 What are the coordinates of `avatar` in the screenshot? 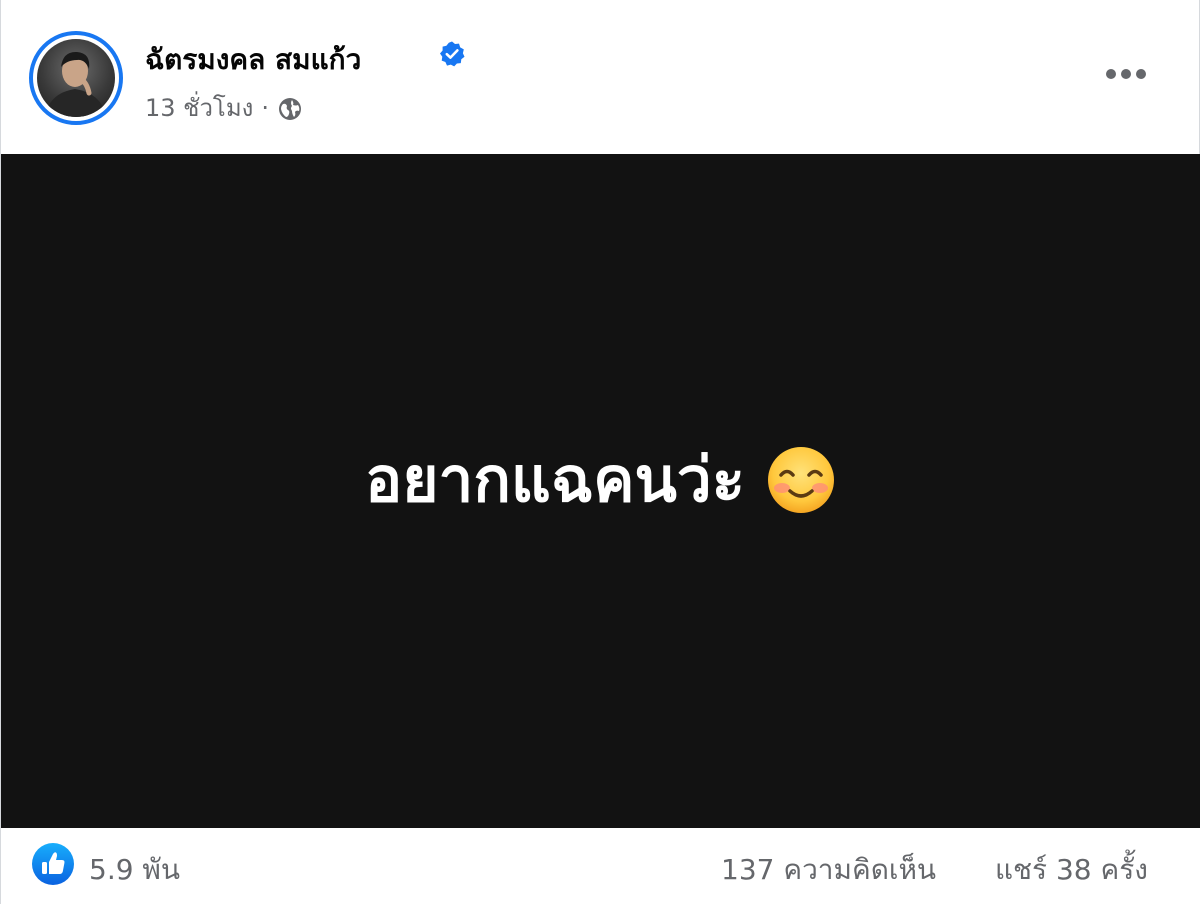 It's located at (76, 78).